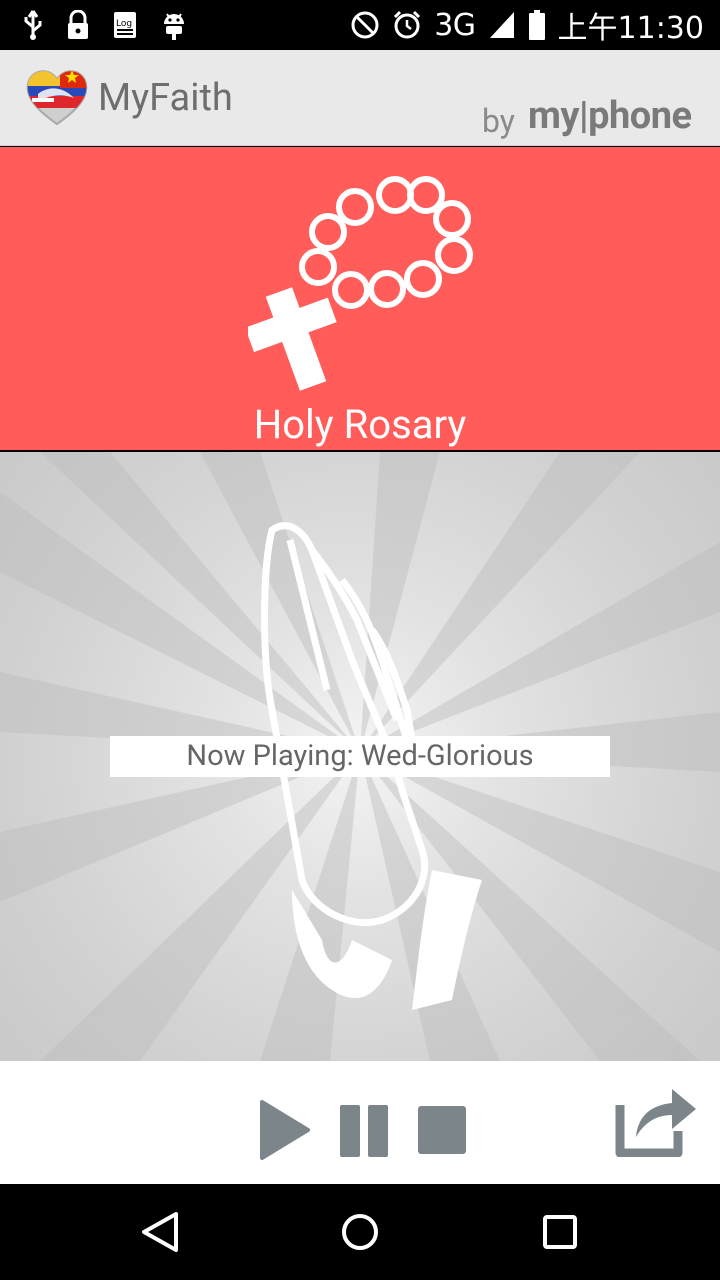 The width and height of the screenshot is (720, 1280). I want to click on status-right-icons: 3G 上午11:30, so click(527, 26).